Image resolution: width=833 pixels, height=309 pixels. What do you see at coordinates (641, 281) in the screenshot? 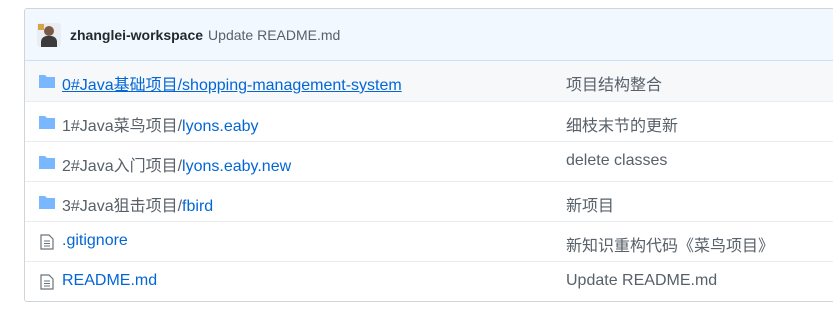
I see `row-commit-message: Update README.md` at bounding box center [641, 281].